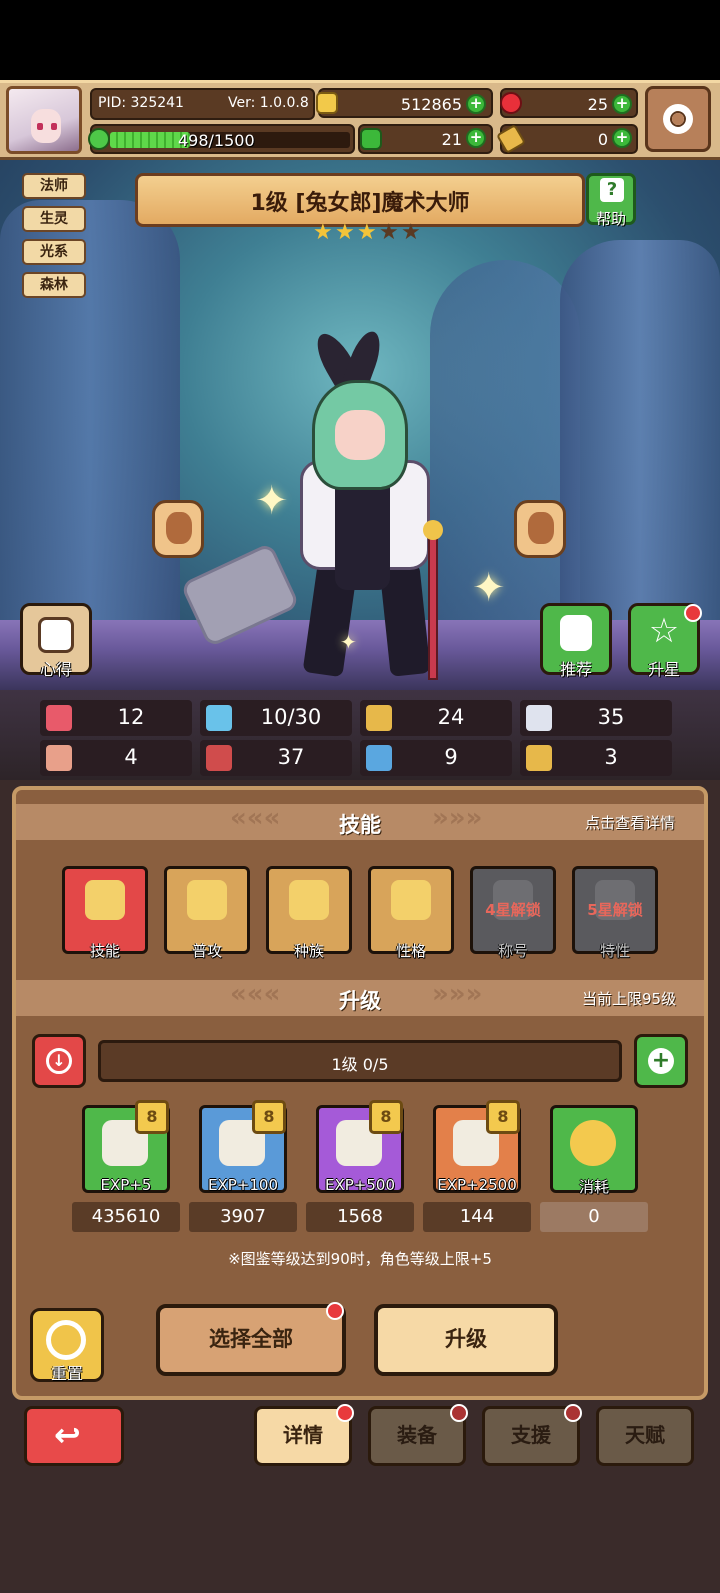  What do you see at coordinates (207, 900) in the screenshot?
I see `sword-icon` at bounding box center [207, 900].